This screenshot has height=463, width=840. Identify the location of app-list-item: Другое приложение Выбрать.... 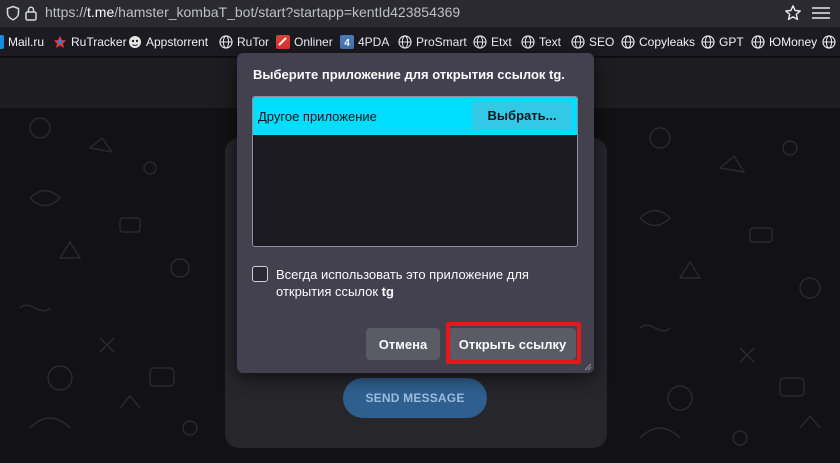
(415, 116).